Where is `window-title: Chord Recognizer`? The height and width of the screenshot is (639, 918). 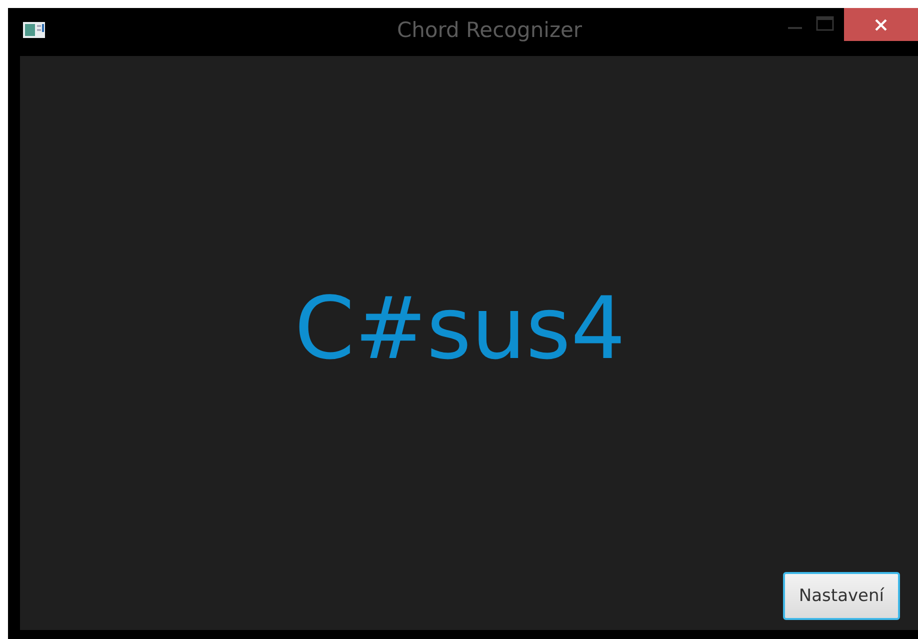
window-title: Chord Recognizer is located at coordinates (489, 30).